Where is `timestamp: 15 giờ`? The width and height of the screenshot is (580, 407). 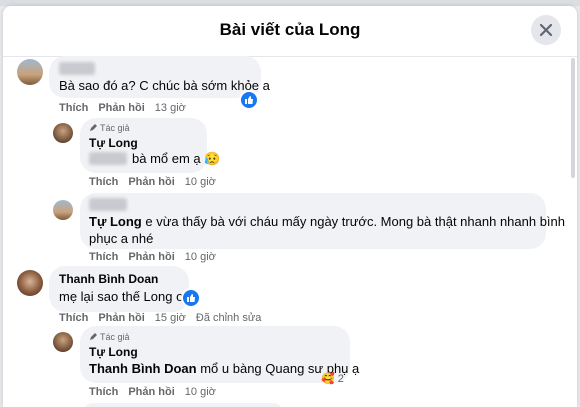
timestamp: 15 giờ is located at coordinates (170, 318).